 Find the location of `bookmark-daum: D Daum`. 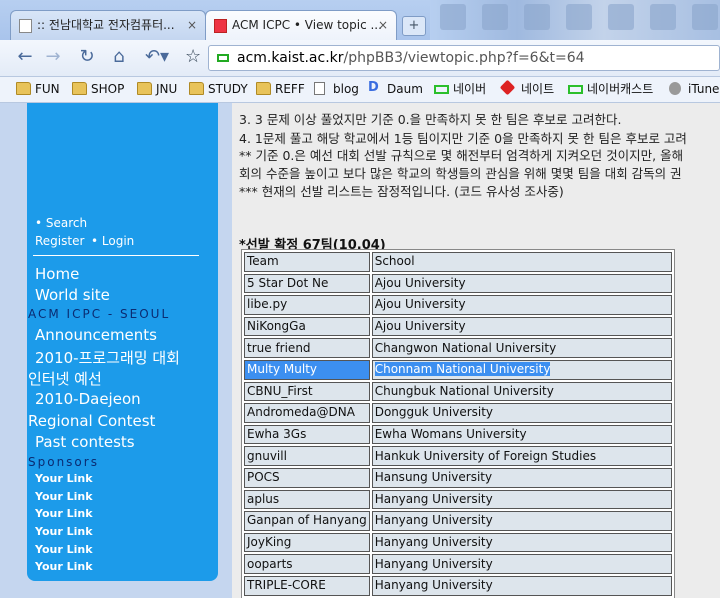

bookmark-daum: D Daum is located at coordinates (395, 88).